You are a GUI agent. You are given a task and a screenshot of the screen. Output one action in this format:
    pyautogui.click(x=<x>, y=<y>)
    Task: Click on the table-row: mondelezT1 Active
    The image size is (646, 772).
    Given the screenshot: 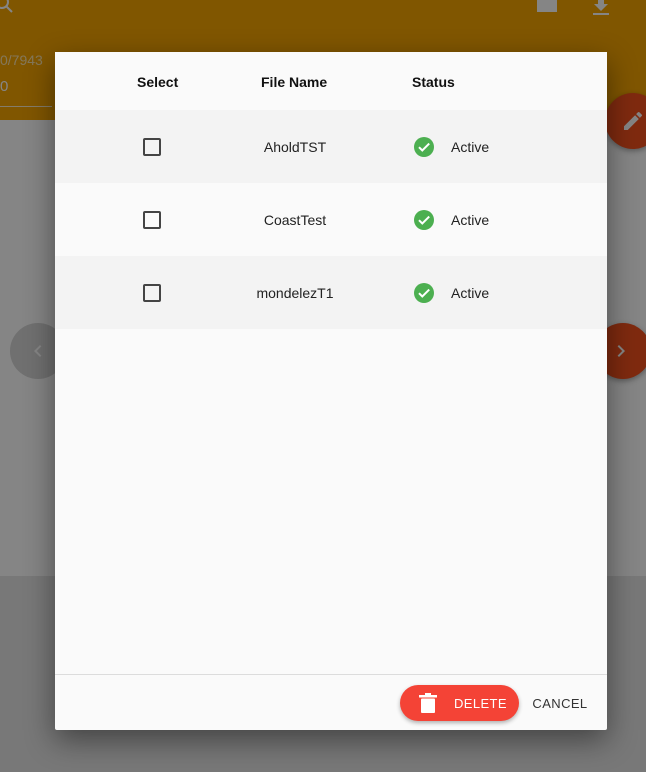 What is the action you would take?
    pyautogui.click(x=331, y=292)
    